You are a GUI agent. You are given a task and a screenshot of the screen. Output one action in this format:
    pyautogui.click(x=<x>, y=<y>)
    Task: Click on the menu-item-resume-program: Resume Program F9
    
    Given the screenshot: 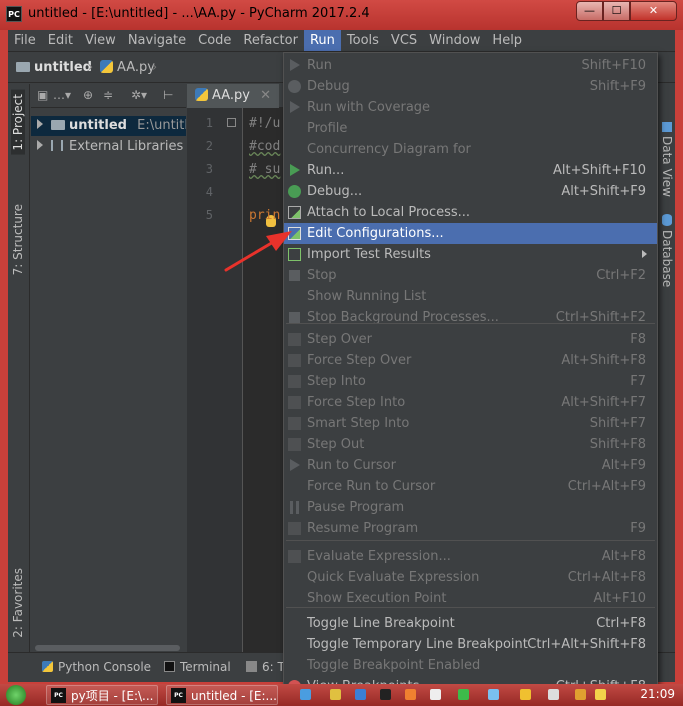 What is the action you would take?
    pyautogui.click(x=470, y=528)
    